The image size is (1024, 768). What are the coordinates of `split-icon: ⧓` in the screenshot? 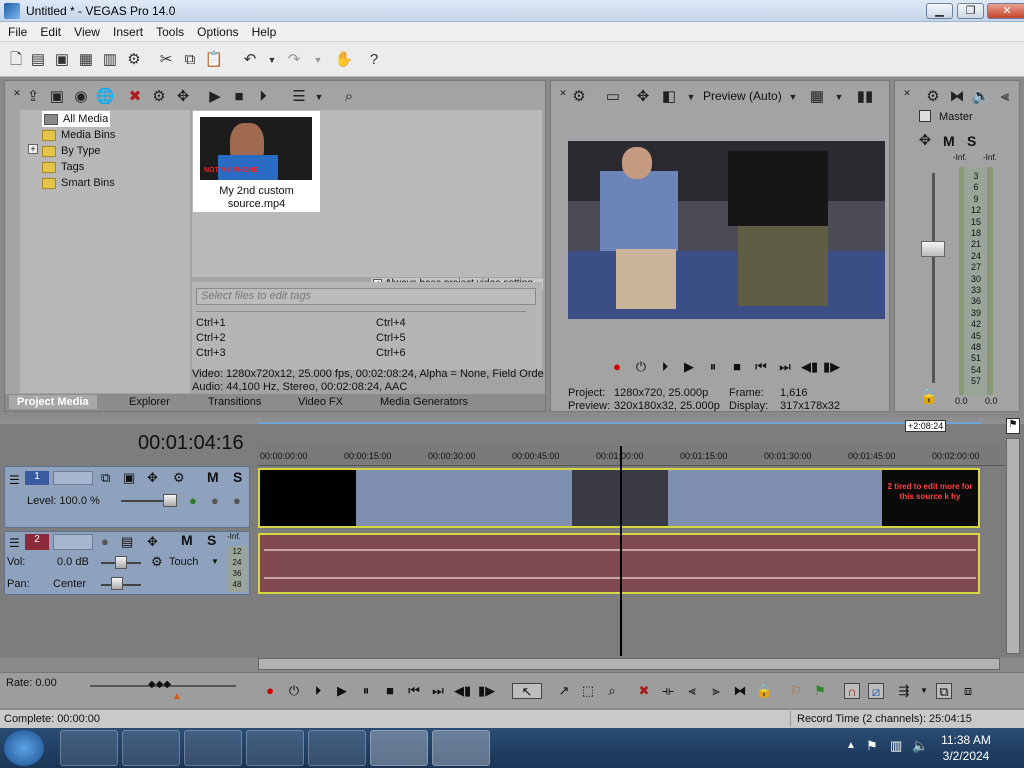 It's located at (740, 691).